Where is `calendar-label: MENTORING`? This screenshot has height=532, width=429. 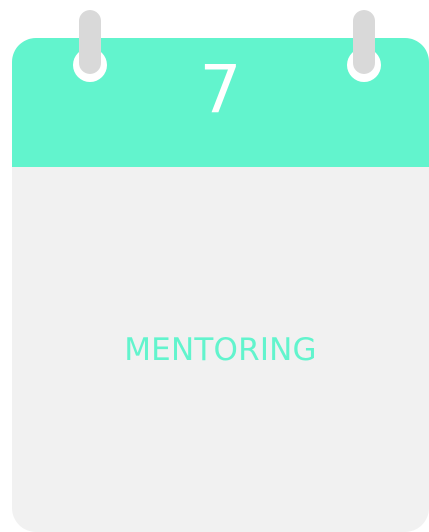
calendar-label: MENTORING is located at coordinates (220, 350).